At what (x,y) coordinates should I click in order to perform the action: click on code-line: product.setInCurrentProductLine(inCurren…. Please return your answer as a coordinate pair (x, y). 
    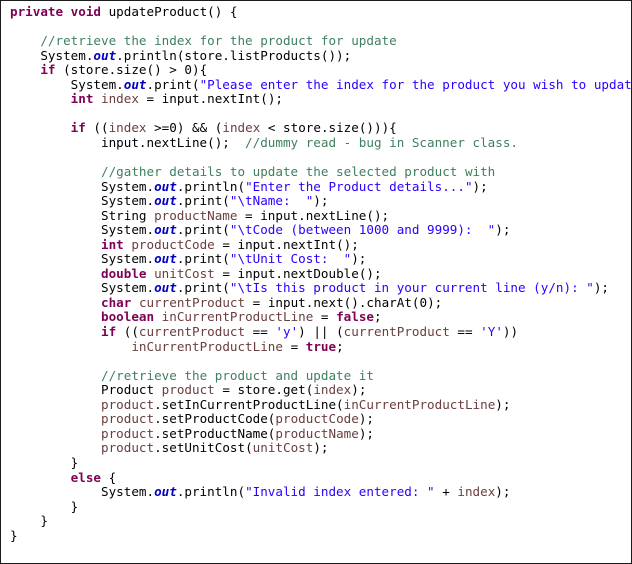
    Looking at the image, I should click on (316, 404).